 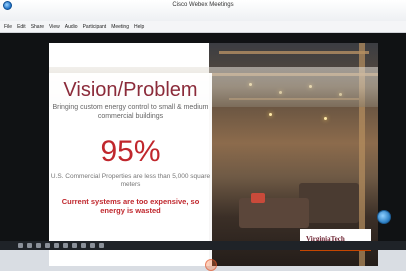 I want to click on pointer-highlight-icon, so click(x=211, y=265).